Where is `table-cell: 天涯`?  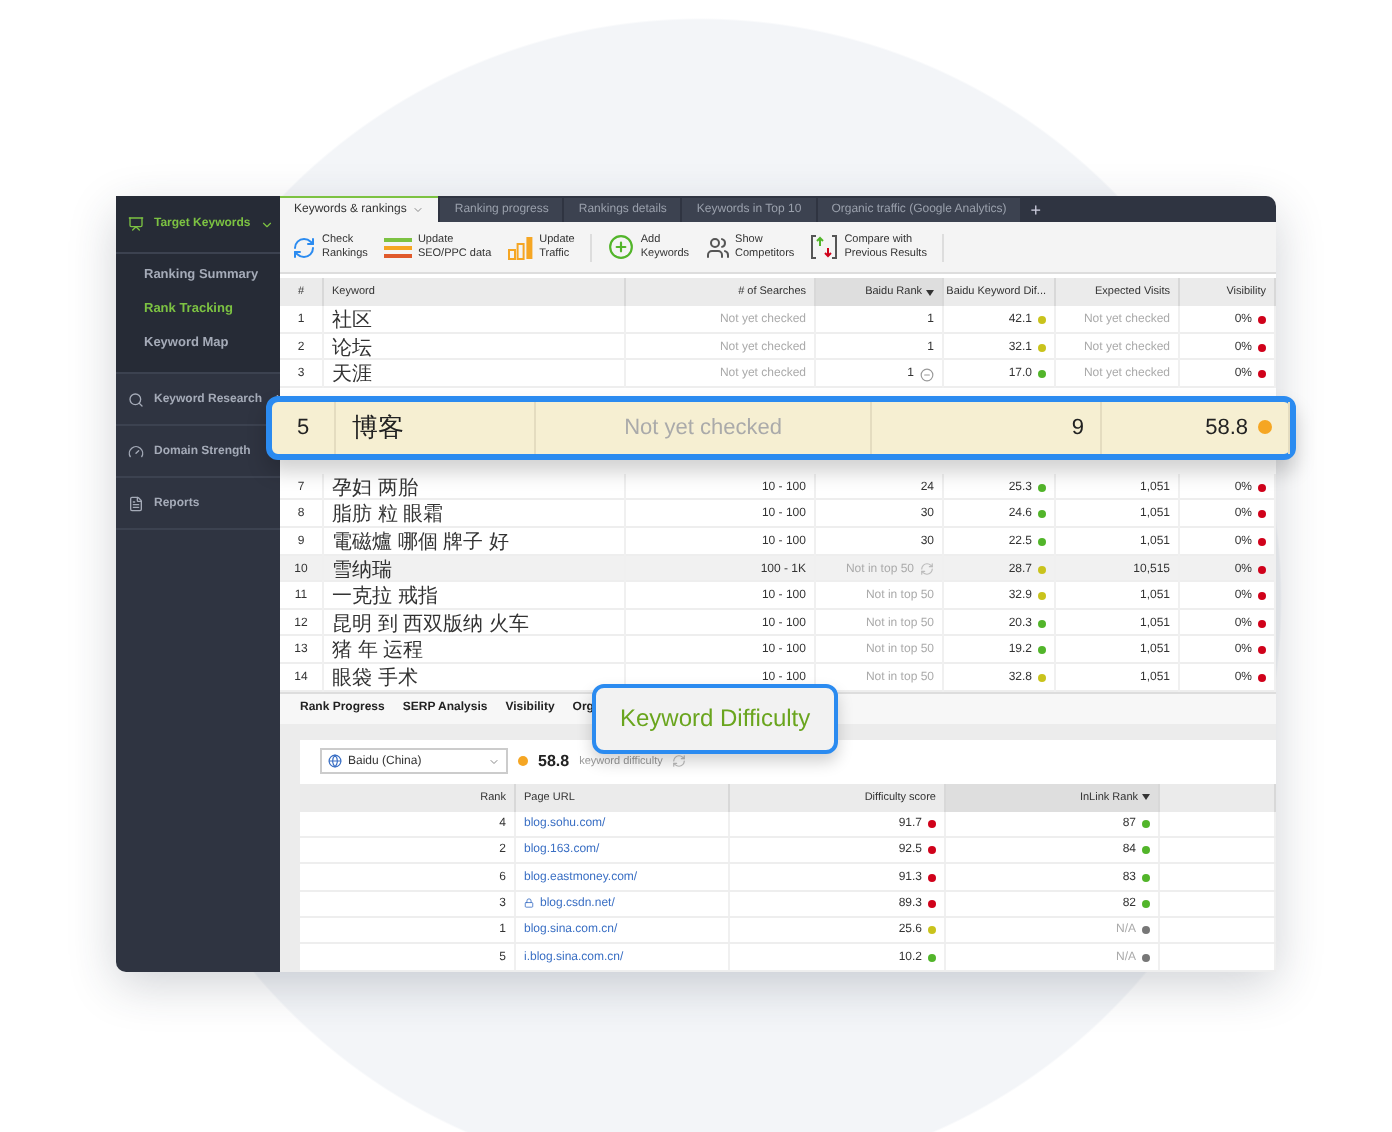 table-cell: 天涯 is located at coordinates (475, 374).